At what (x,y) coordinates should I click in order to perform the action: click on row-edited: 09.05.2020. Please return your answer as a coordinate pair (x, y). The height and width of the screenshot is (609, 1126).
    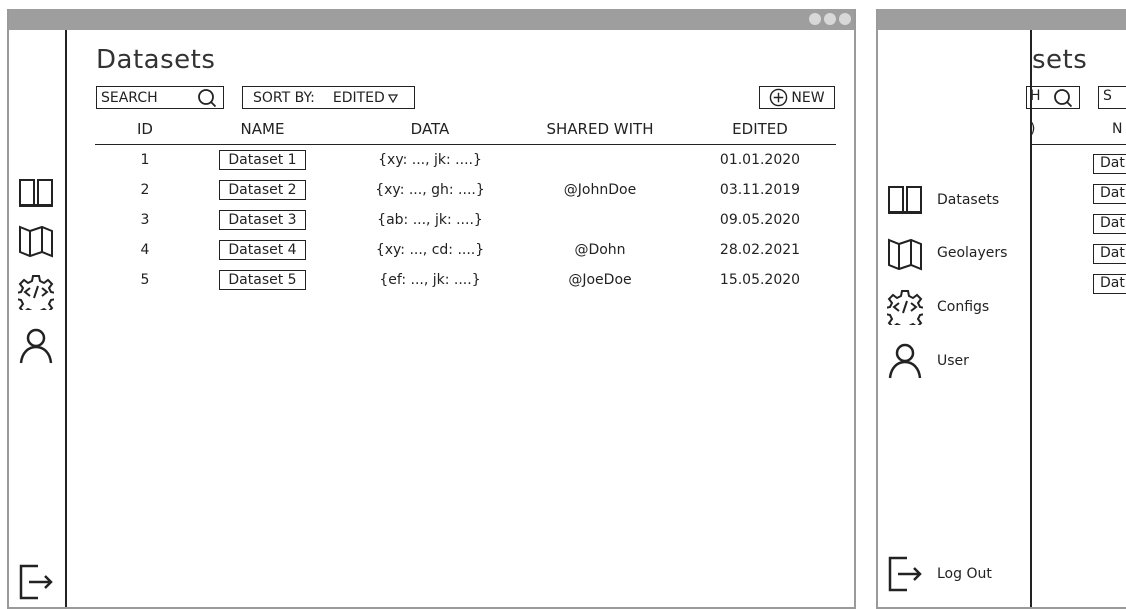
    Looking at the image, I should click on (760, 220).